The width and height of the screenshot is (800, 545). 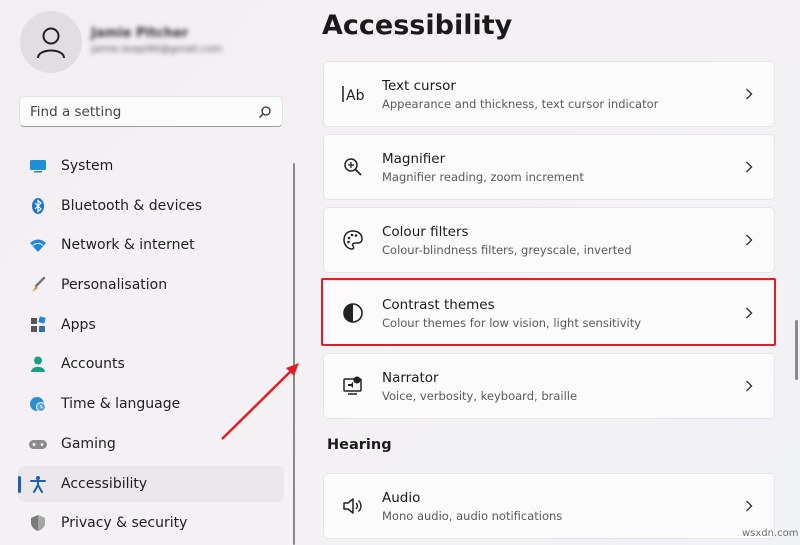 I want to click on user-email: jamie.teapi90@gmail.com, so click(x=157, y=49).